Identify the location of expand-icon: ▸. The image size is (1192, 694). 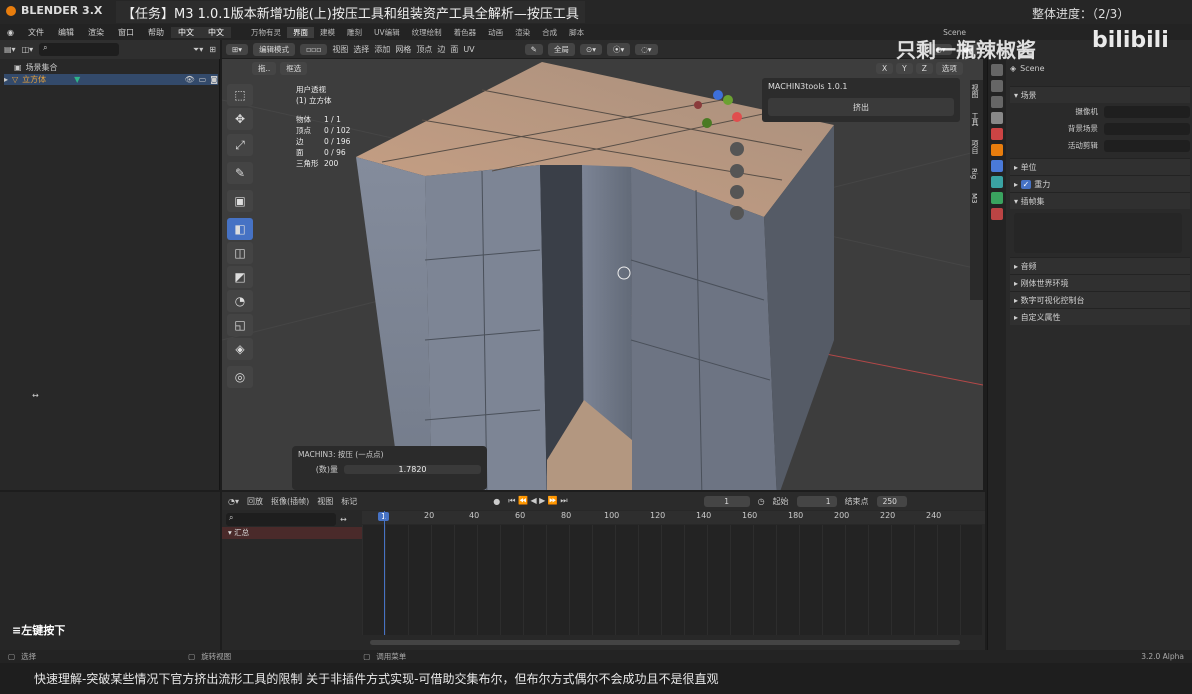
(6, 79).